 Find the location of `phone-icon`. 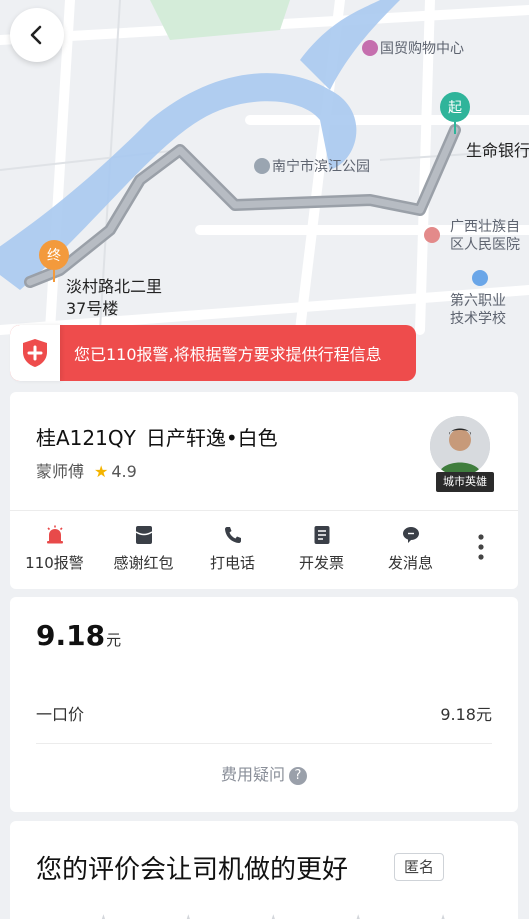

phone-icon is located at coordinates (233, 535).